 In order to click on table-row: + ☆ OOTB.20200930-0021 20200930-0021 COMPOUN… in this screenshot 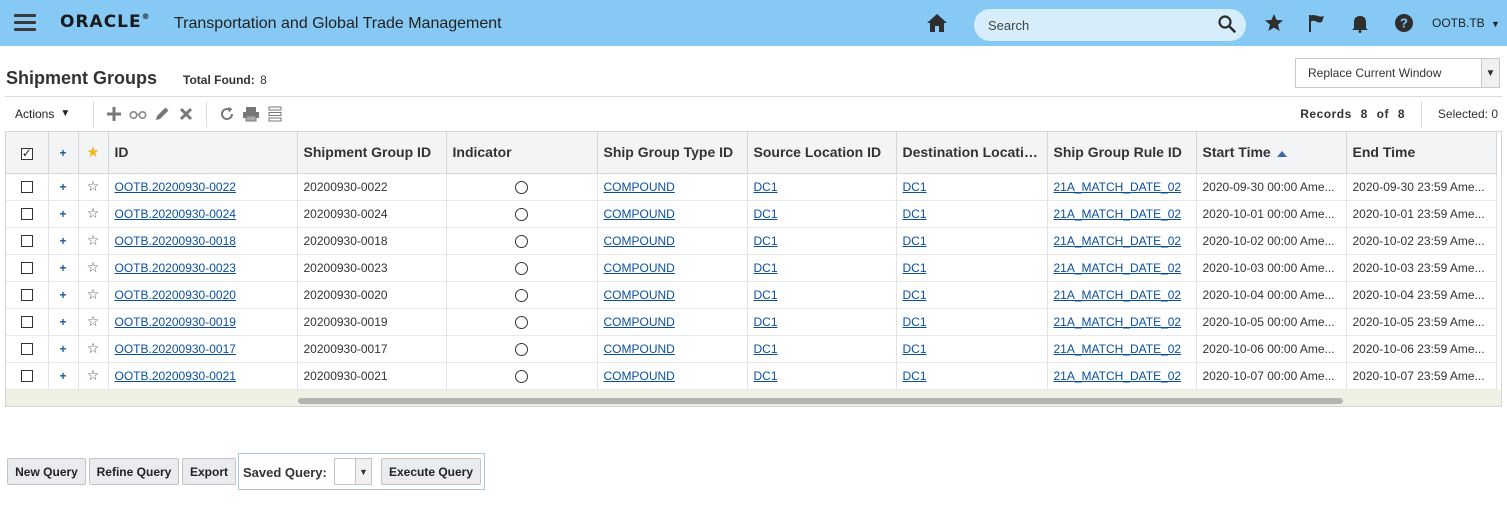, I will do `click(751, 376)`.